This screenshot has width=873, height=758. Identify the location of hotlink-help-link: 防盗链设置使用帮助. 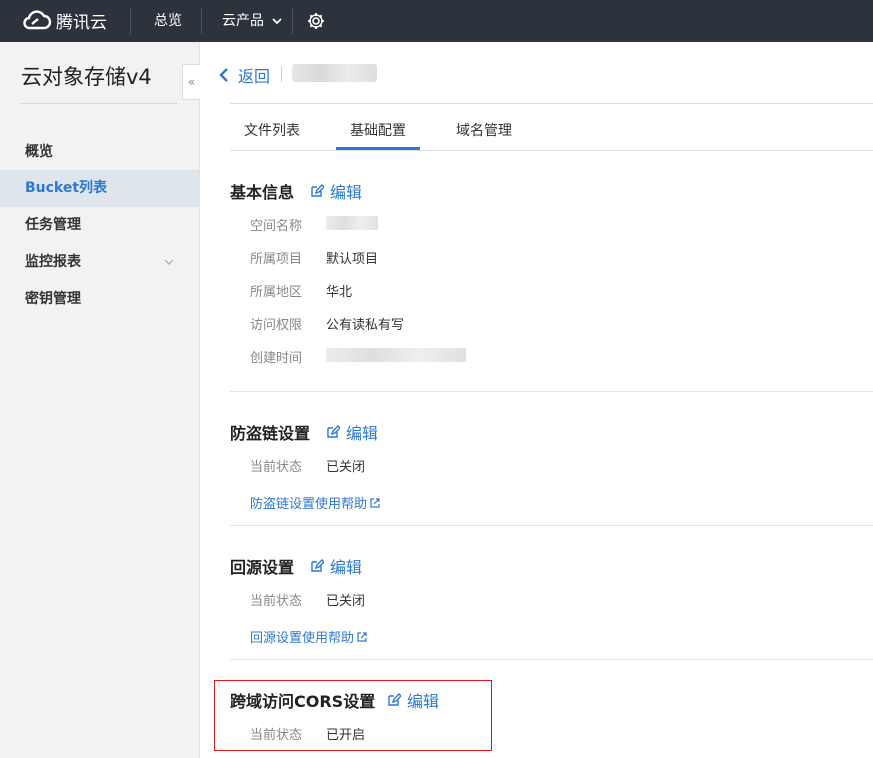
(315, 502).